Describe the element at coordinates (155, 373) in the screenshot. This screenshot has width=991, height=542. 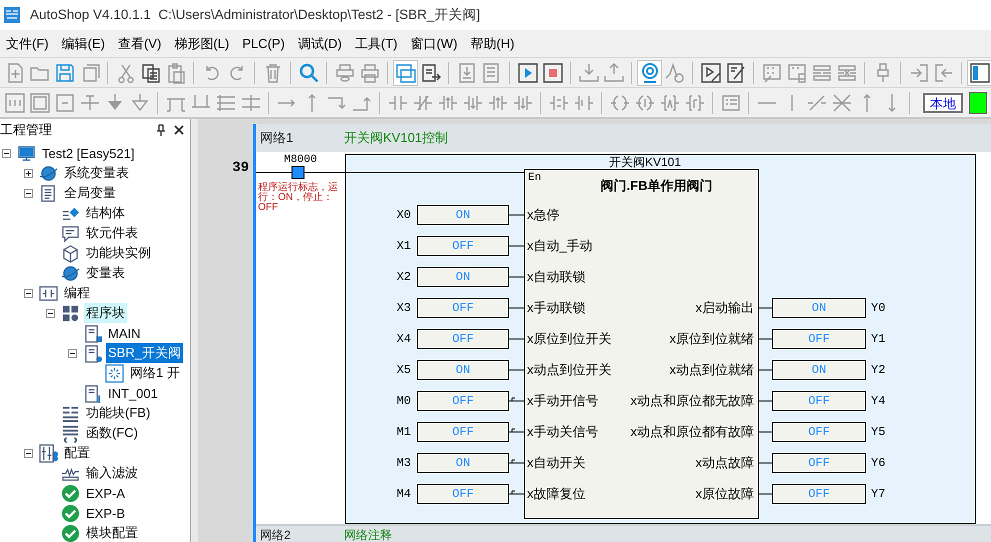
I see `tree-item: 网络1 开` at that location.